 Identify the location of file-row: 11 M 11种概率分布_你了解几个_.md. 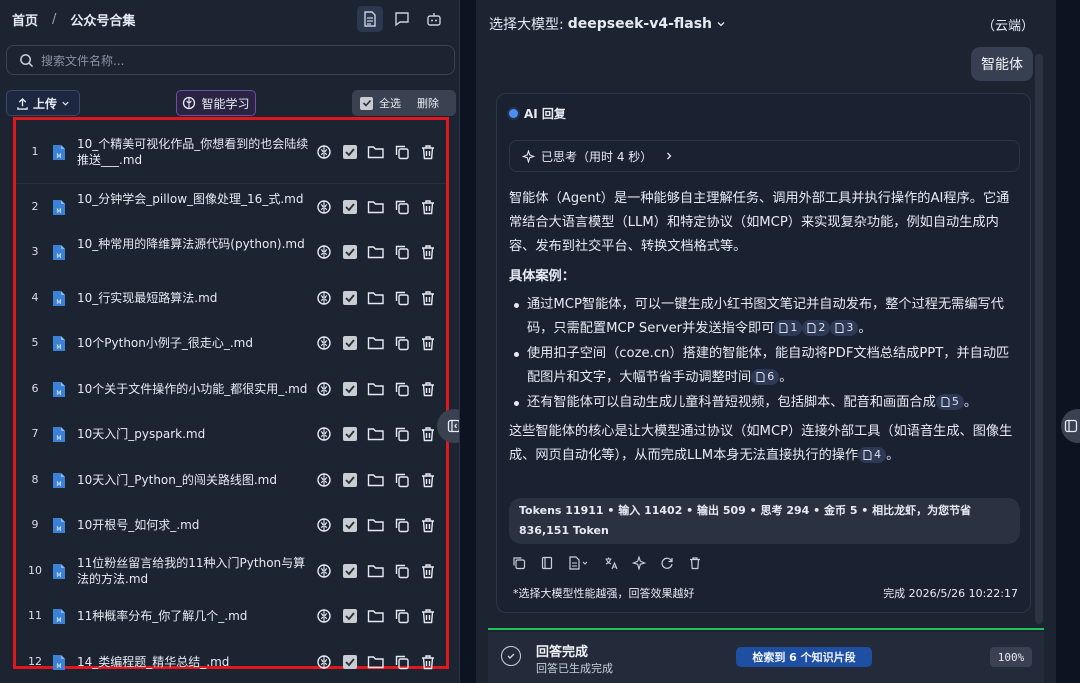
(231, 617).